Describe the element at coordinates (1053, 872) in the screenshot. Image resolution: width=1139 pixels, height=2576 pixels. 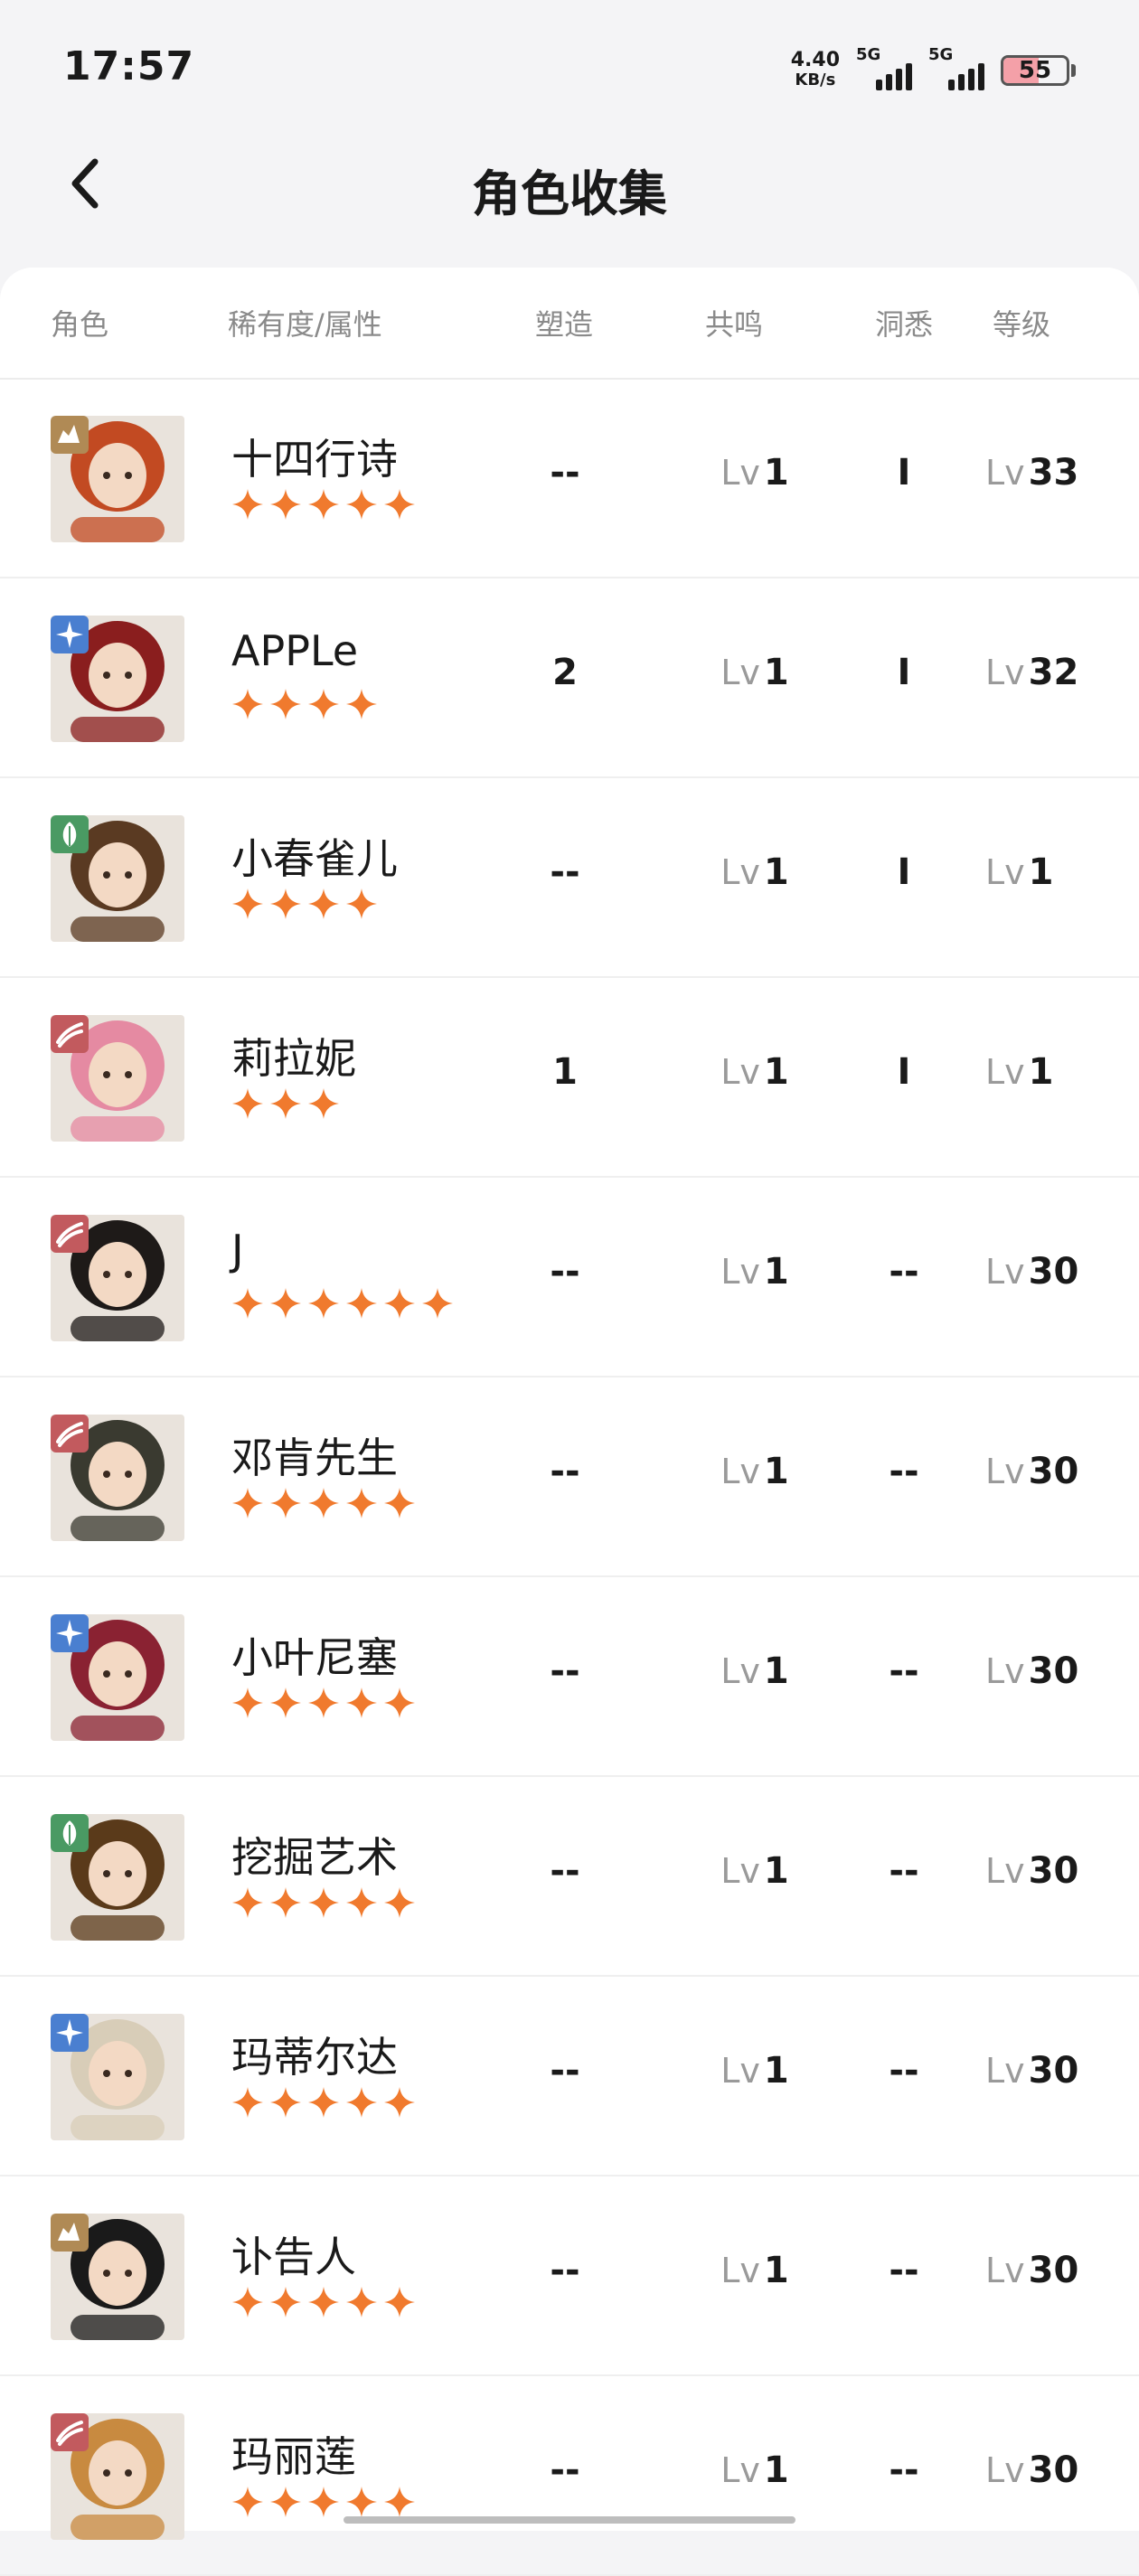
I see `level-value: Lv 1` at that location.